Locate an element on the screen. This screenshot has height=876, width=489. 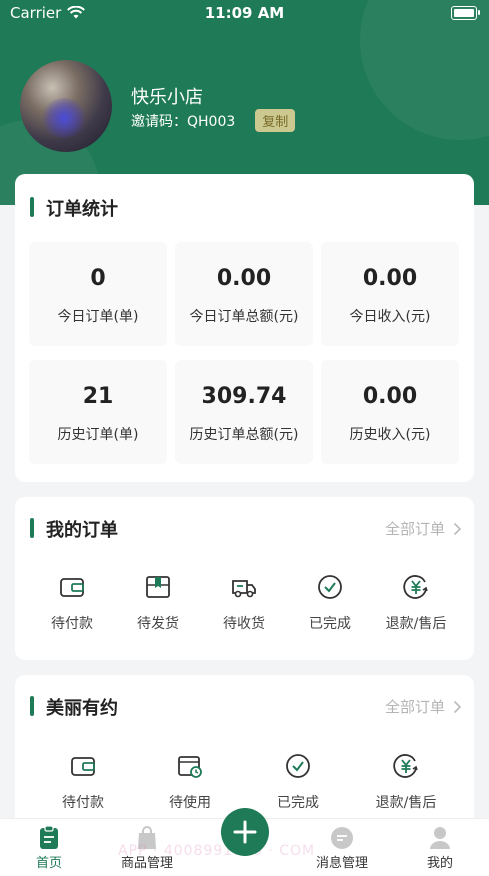
order-completed: 已完成 is located at coordinates (330, 603).